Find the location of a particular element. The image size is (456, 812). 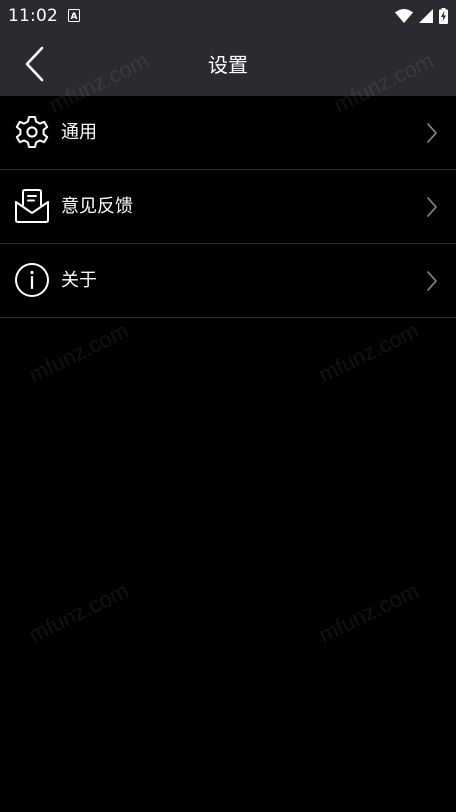

menu-item-feedback: 意见反馈 is located at coordinates (228, 207).